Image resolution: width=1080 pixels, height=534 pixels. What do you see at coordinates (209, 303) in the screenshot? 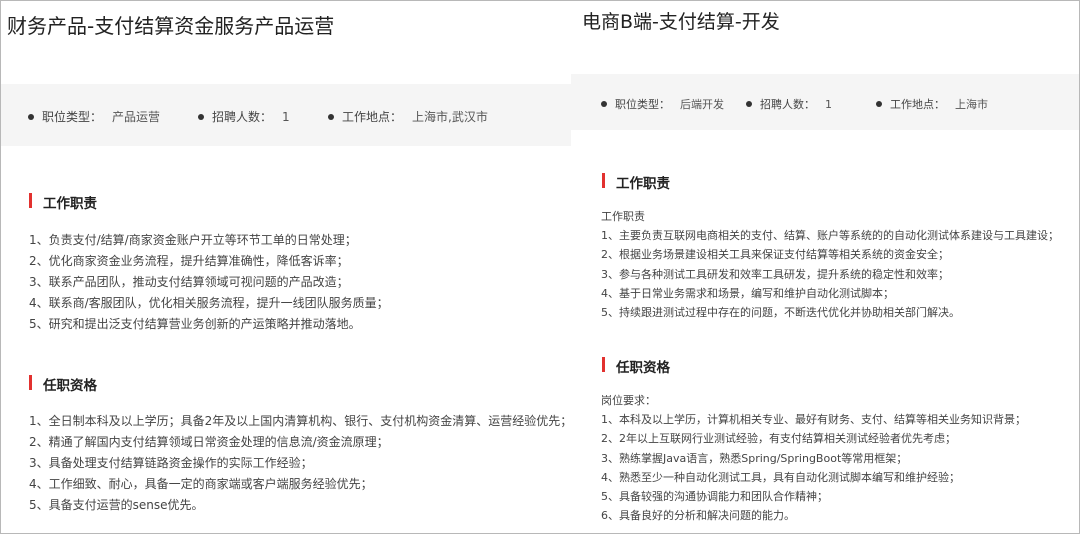
I see `list-item: 4、联系商/客服团队，优化相关服务流程，提升一线团队服务质量；` at bounding box center [209, 303].